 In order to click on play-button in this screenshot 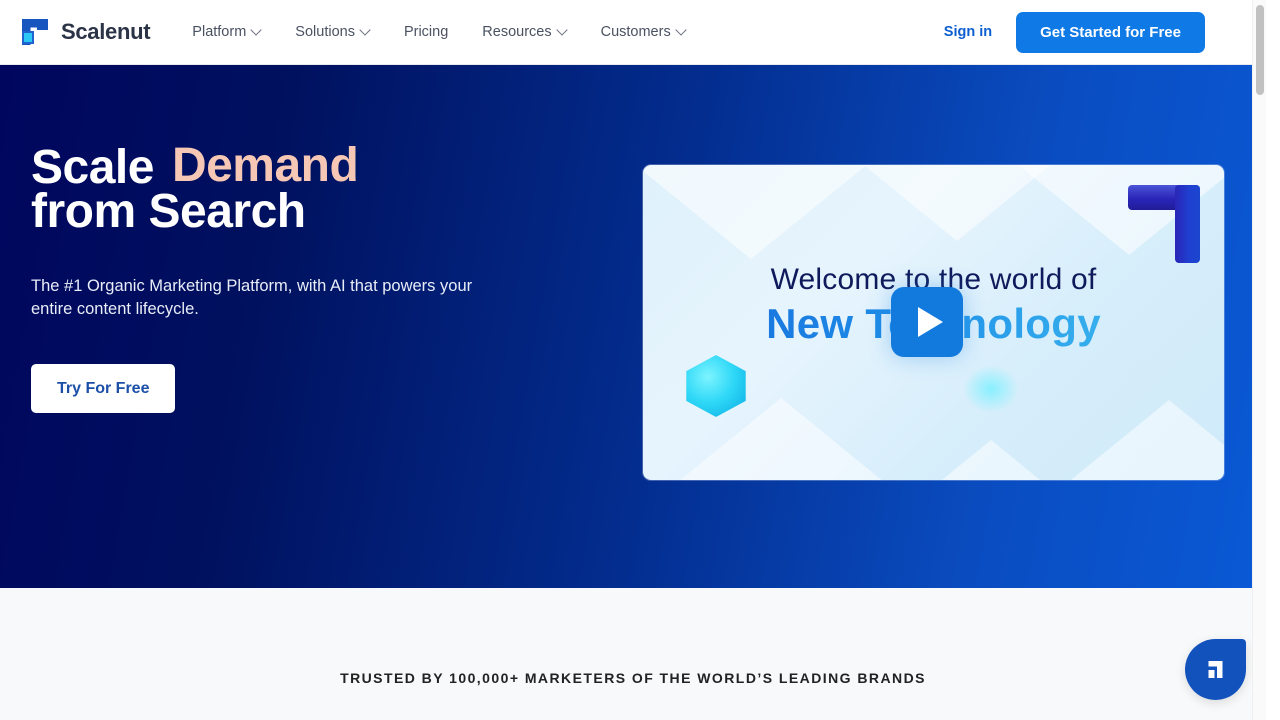, I will do `click(927, 322)`.